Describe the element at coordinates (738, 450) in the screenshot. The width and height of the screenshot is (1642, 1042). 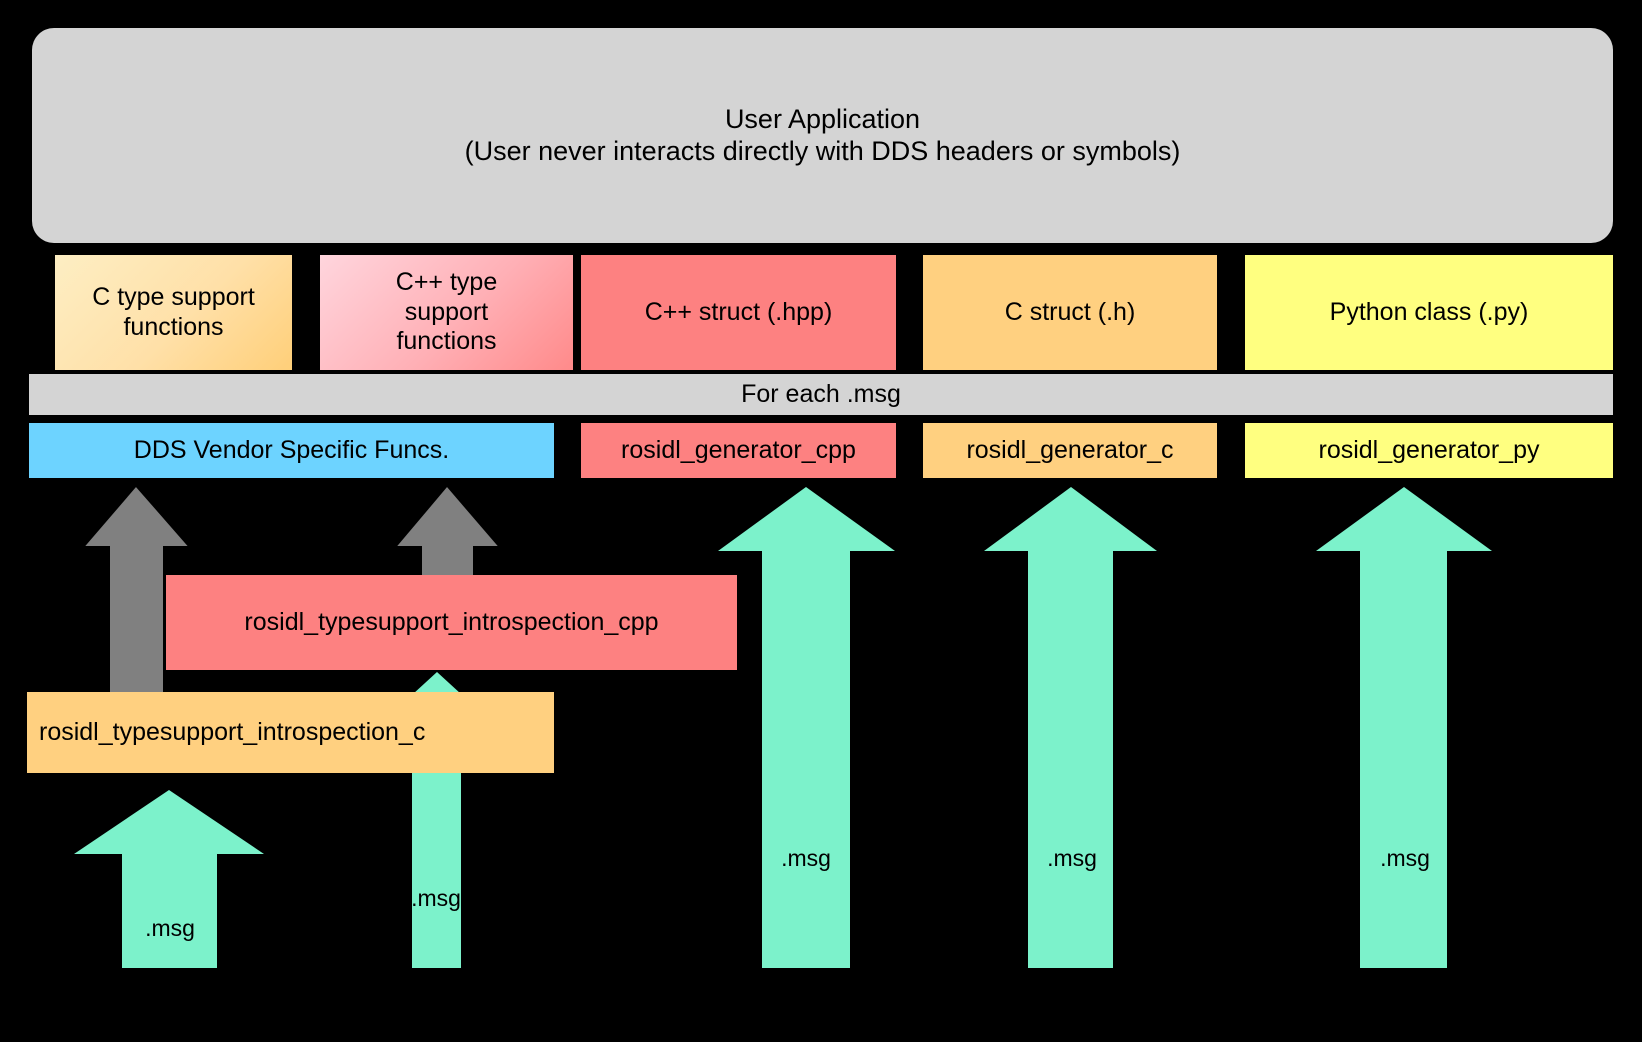
I see `rosidl-generator-cpp-box: rosidl_generator_cpp` at that location.